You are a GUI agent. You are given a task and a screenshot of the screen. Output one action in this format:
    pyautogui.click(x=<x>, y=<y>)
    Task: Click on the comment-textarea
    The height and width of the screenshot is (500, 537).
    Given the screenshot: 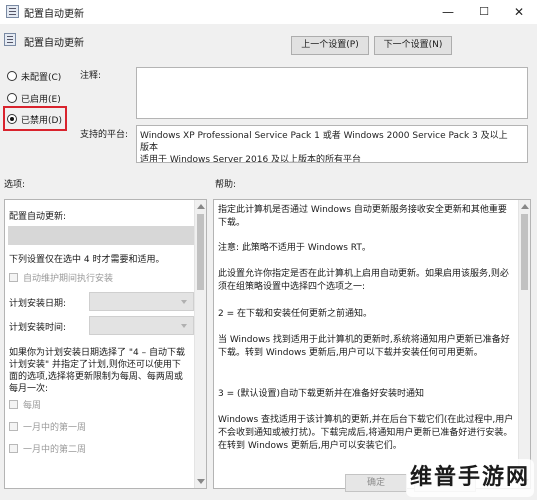 What is the action you would take?
    pyautogui.click(x=332, y=93)
    